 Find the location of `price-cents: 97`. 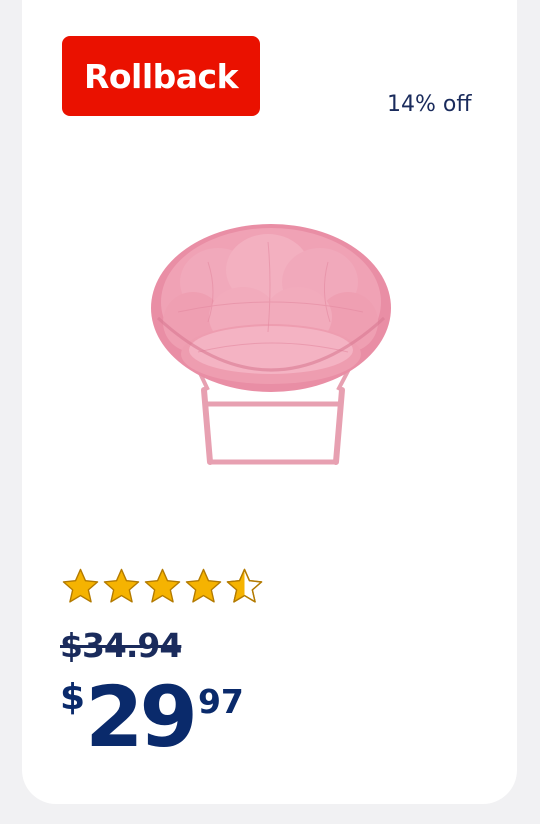

price-cents: 97 is located at coordinates (220, 701).